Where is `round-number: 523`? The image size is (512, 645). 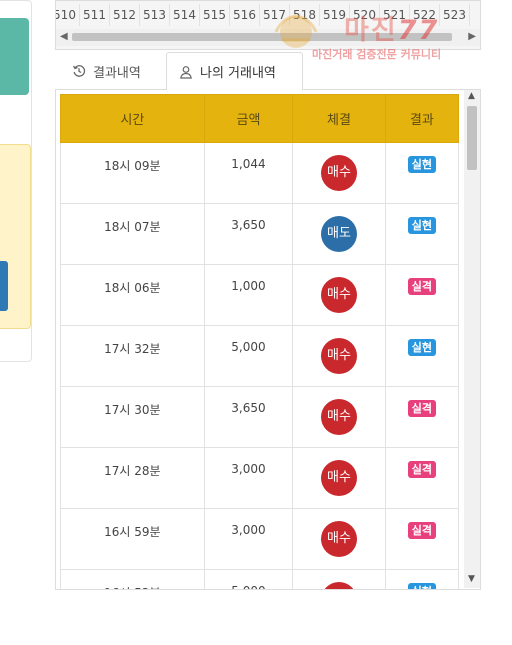 round-number: 523 is located at coordinates (455, 15).